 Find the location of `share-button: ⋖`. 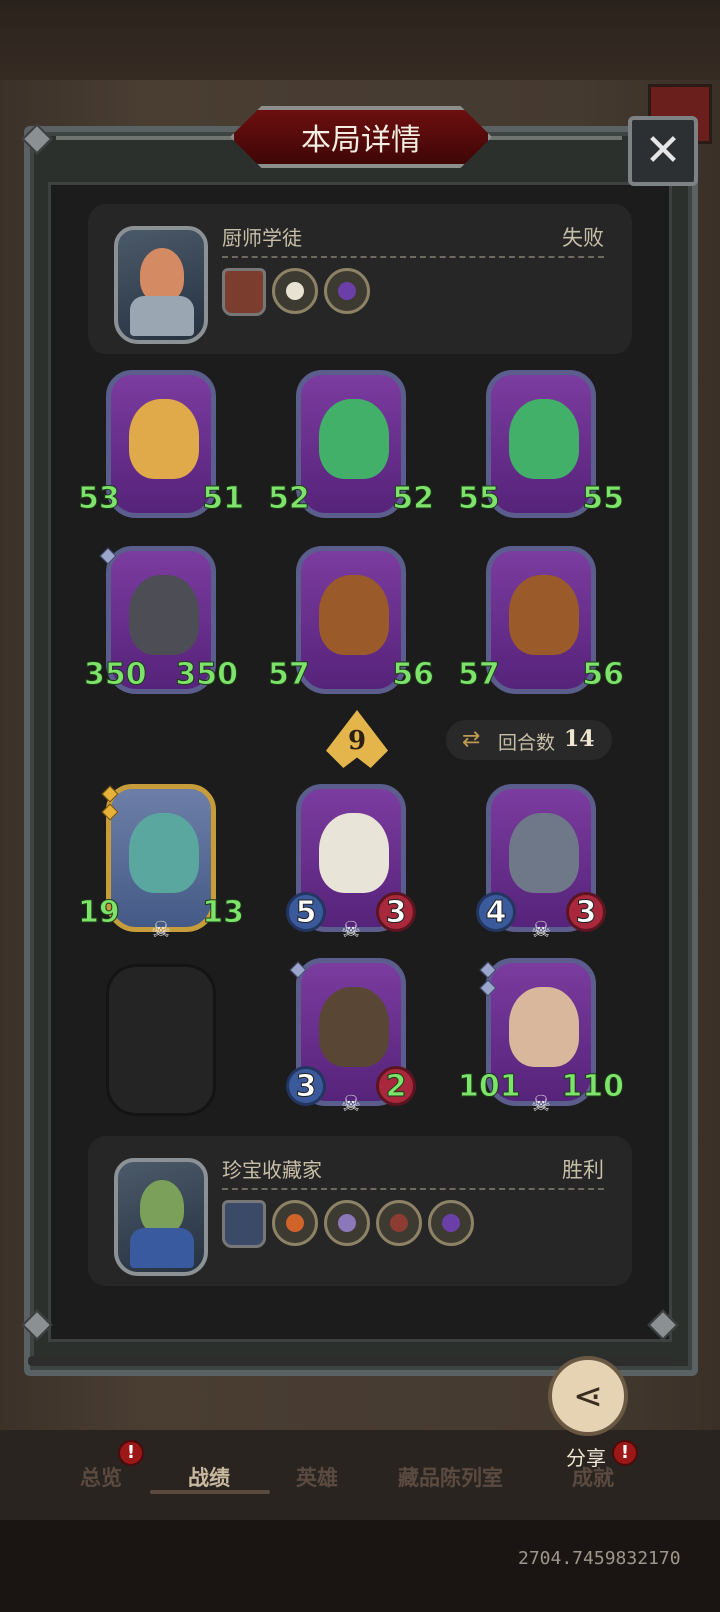

share-button: ⋖ is located at coordinates (588, 1396).